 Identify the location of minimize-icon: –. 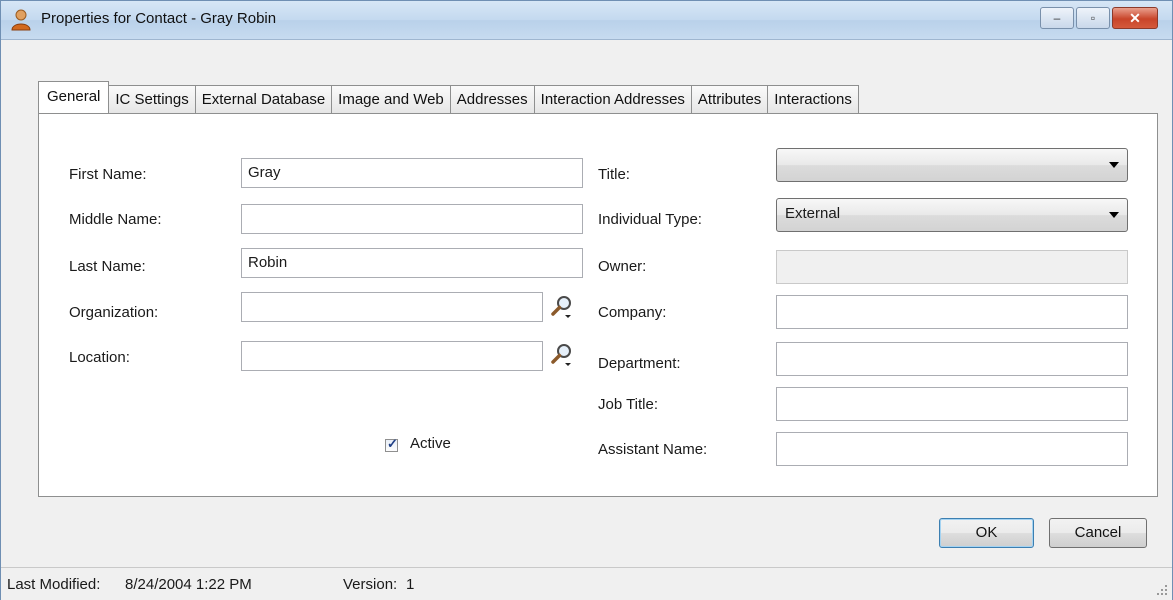
(1057, 18).